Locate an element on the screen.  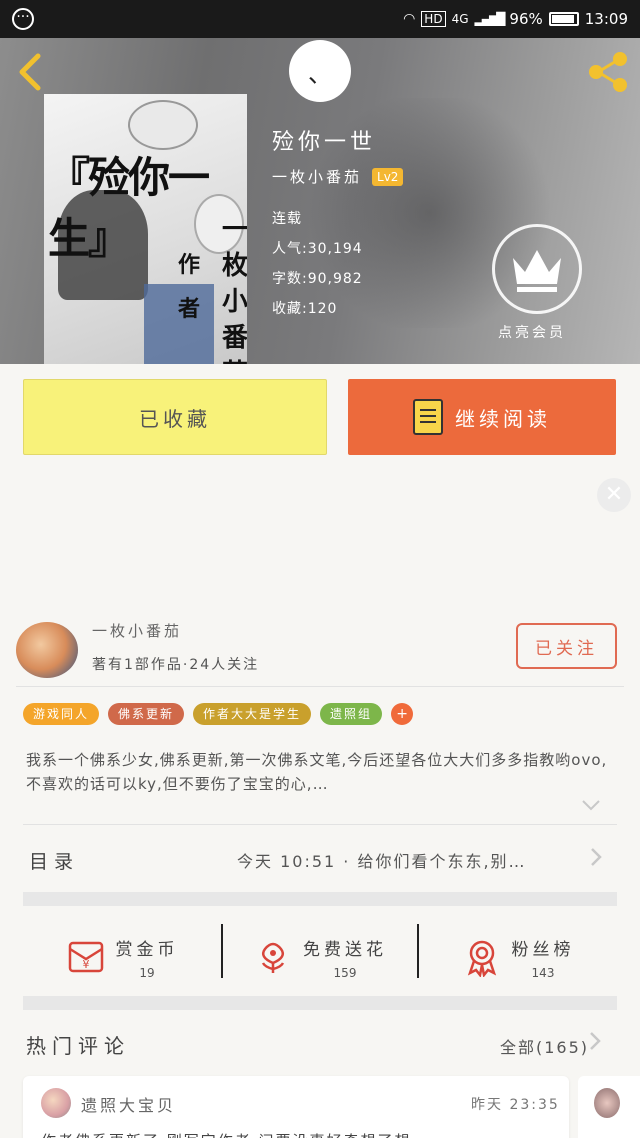
header-author-name: 一枚小番茄 is located at coordinates (317, 176).